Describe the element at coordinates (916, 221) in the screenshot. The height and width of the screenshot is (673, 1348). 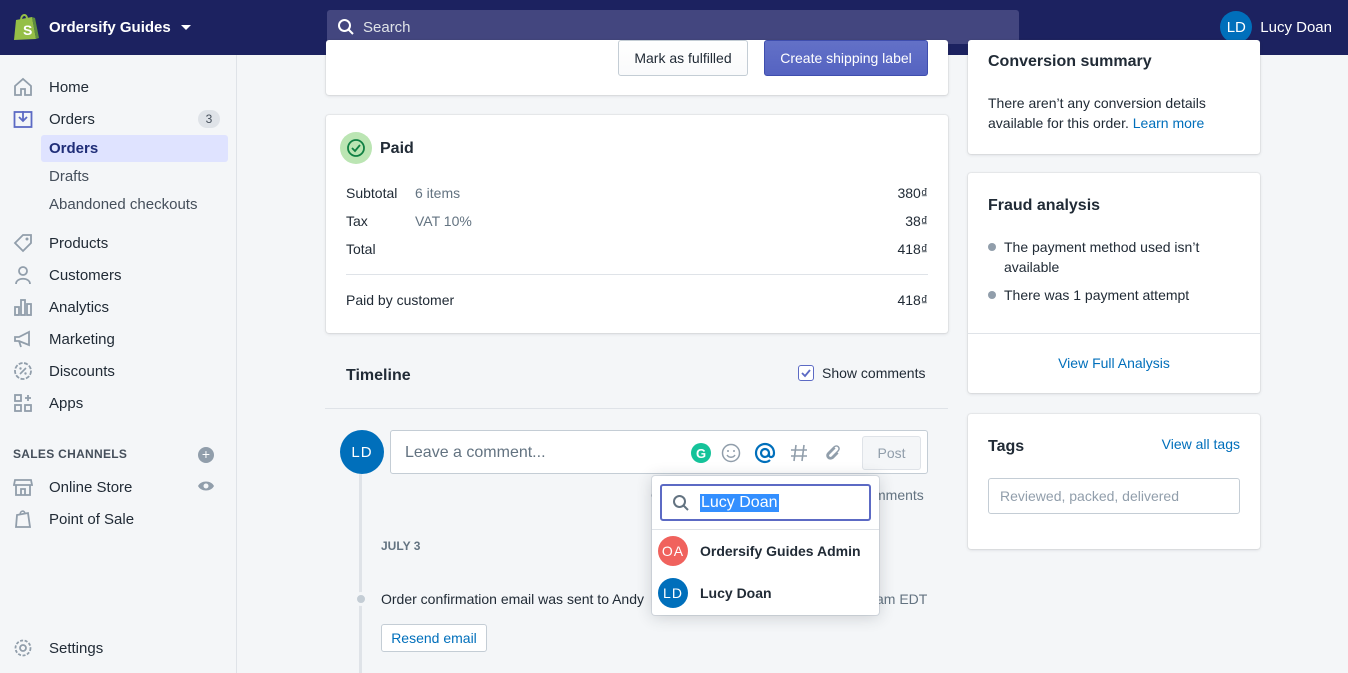
I see `tax-value: 38₫` at that location.